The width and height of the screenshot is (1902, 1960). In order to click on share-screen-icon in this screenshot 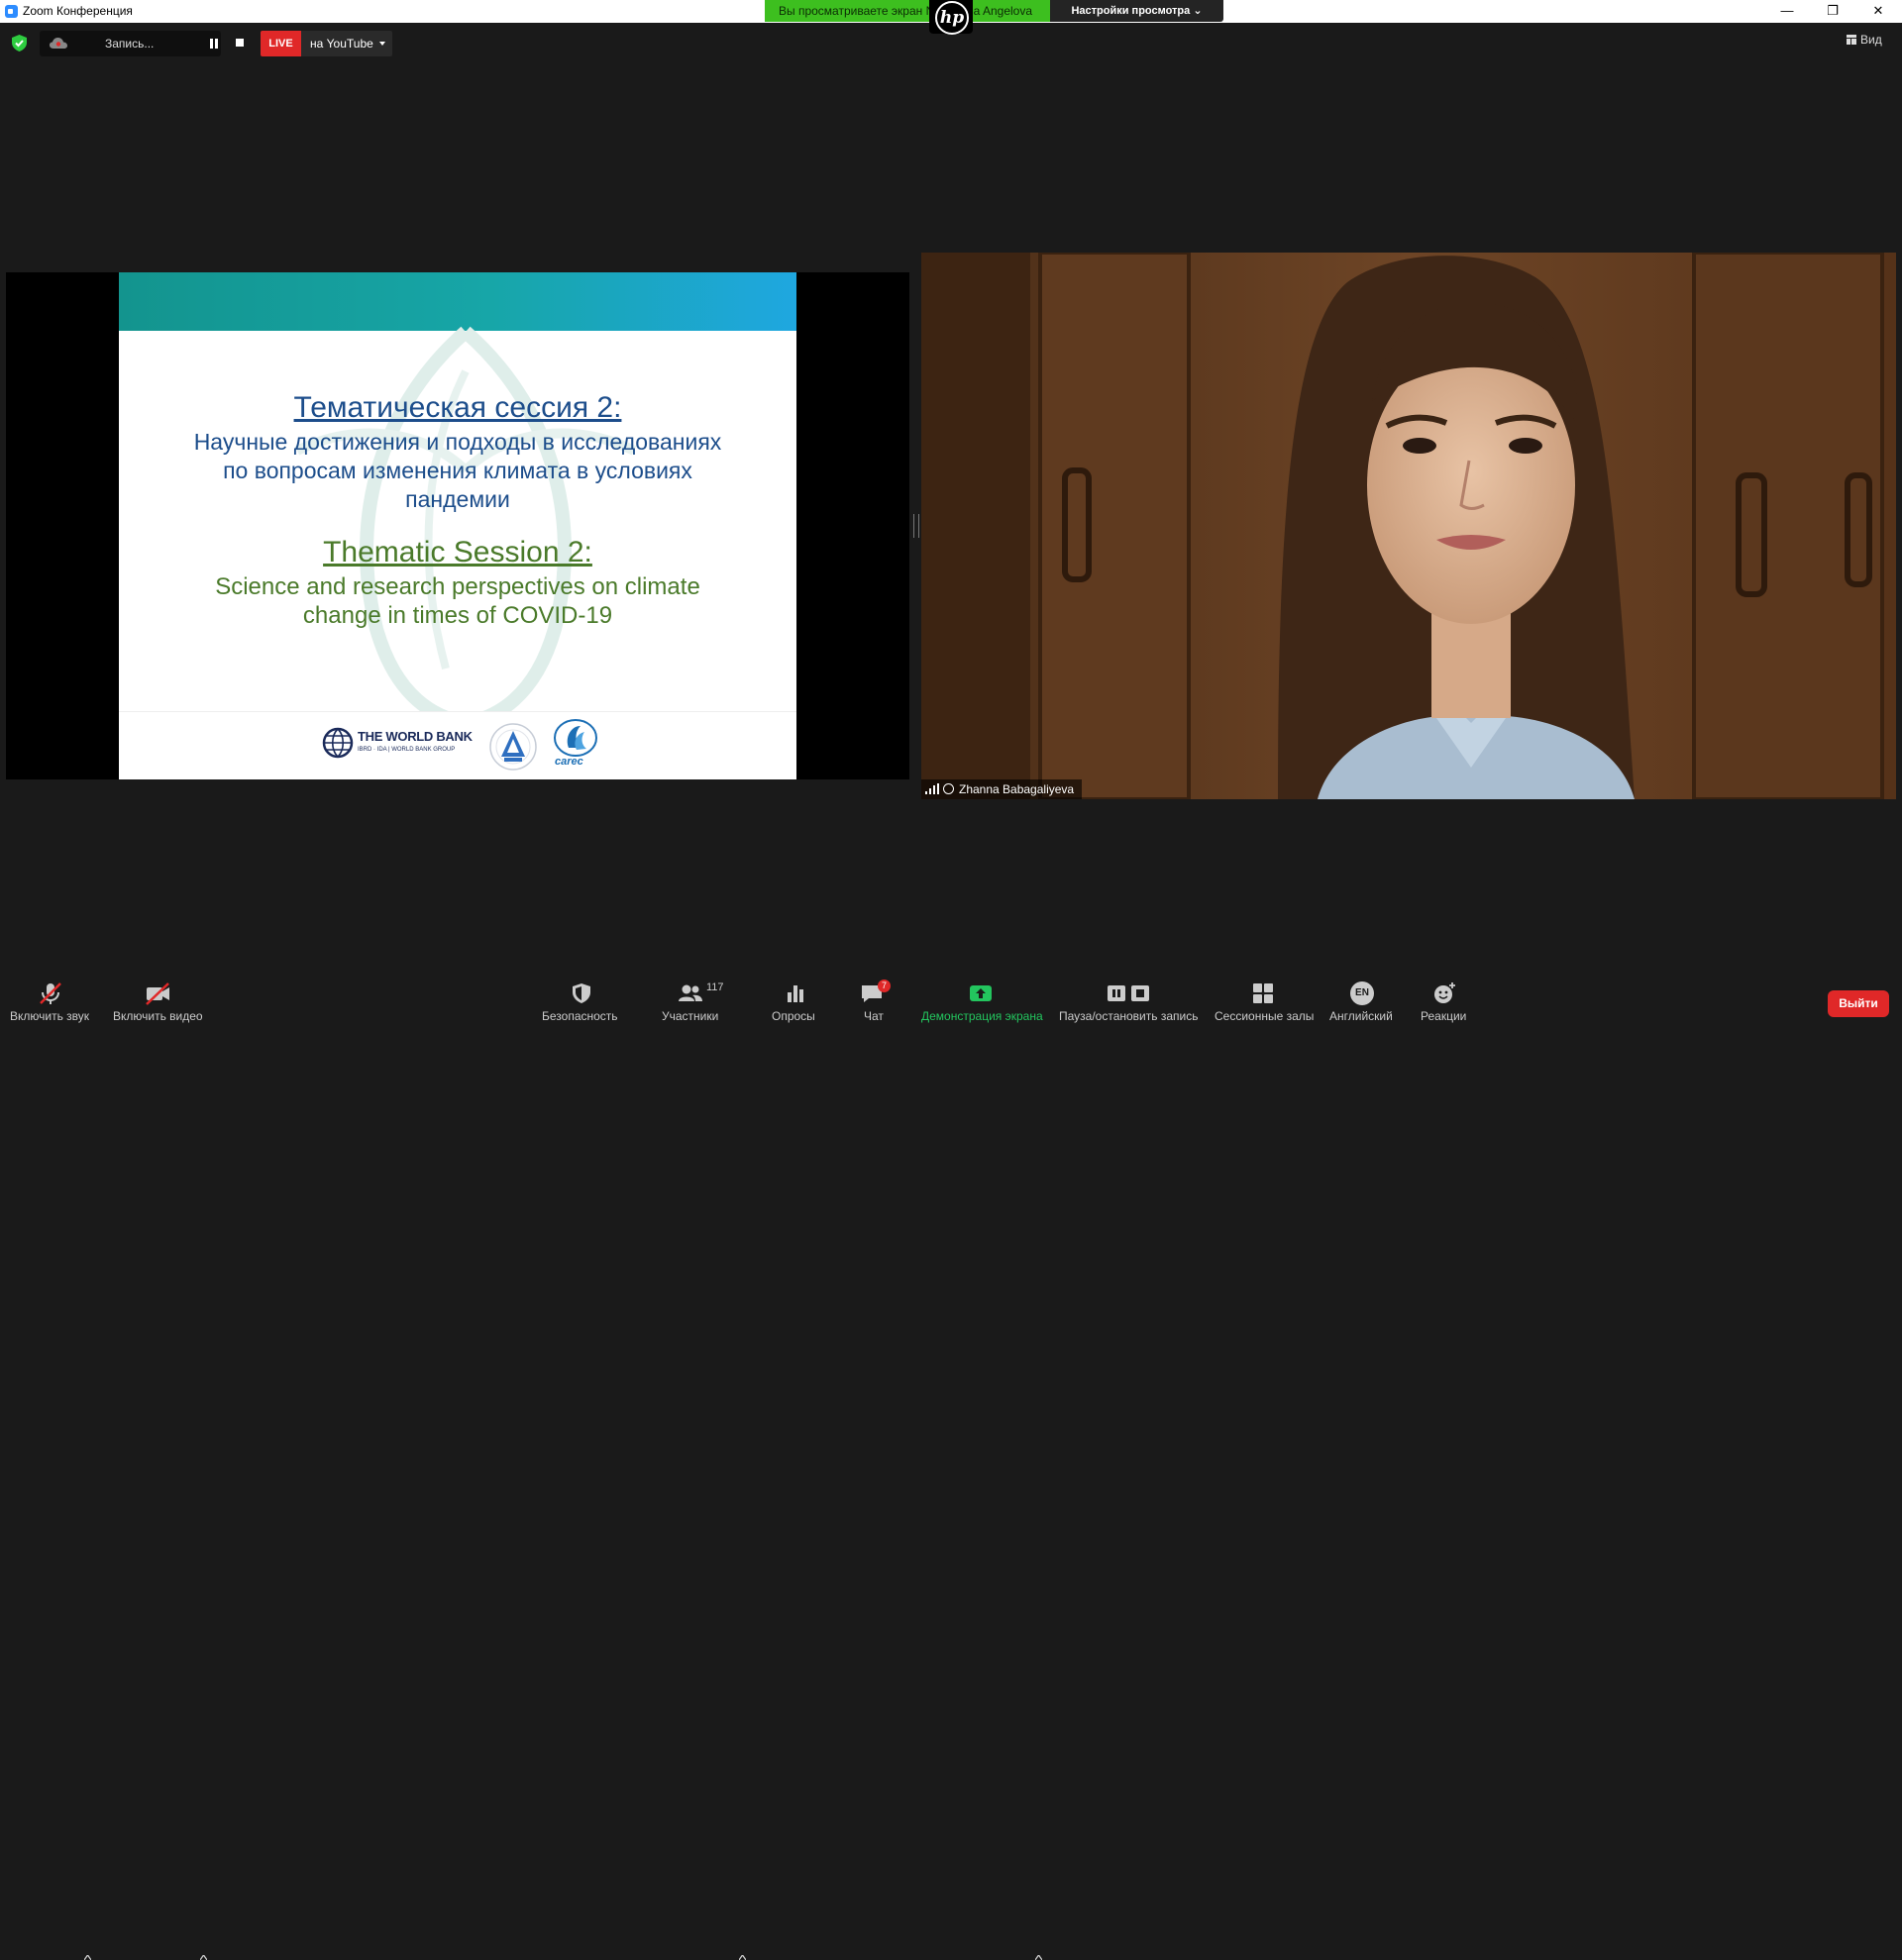, I will do `click(981, 993)`.